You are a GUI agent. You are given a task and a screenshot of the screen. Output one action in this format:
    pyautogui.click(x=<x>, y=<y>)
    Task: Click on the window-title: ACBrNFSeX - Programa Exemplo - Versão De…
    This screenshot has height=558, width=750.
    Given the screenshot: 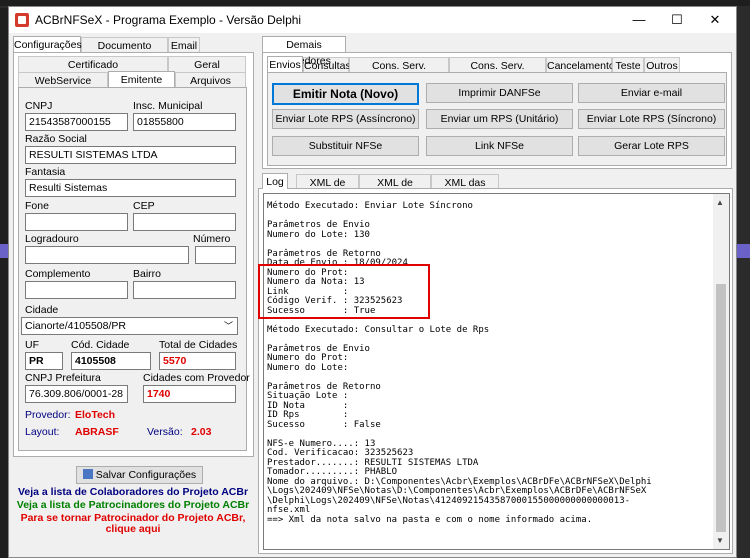 What is the action you would take?
    pyautogui.click(x=168, y=20)
    